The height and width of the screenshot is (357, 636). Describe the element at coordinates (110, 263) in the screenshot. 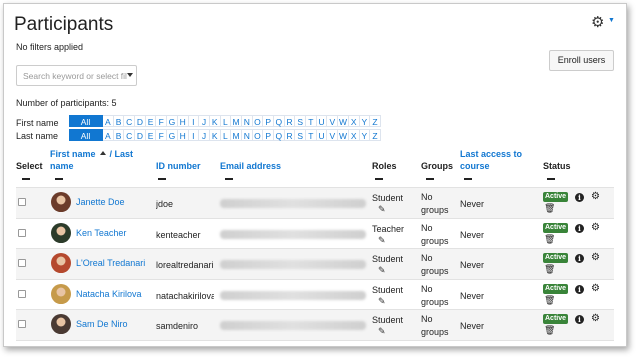

I see `participant-name-link: L'Oreal Tredanari` at that location.